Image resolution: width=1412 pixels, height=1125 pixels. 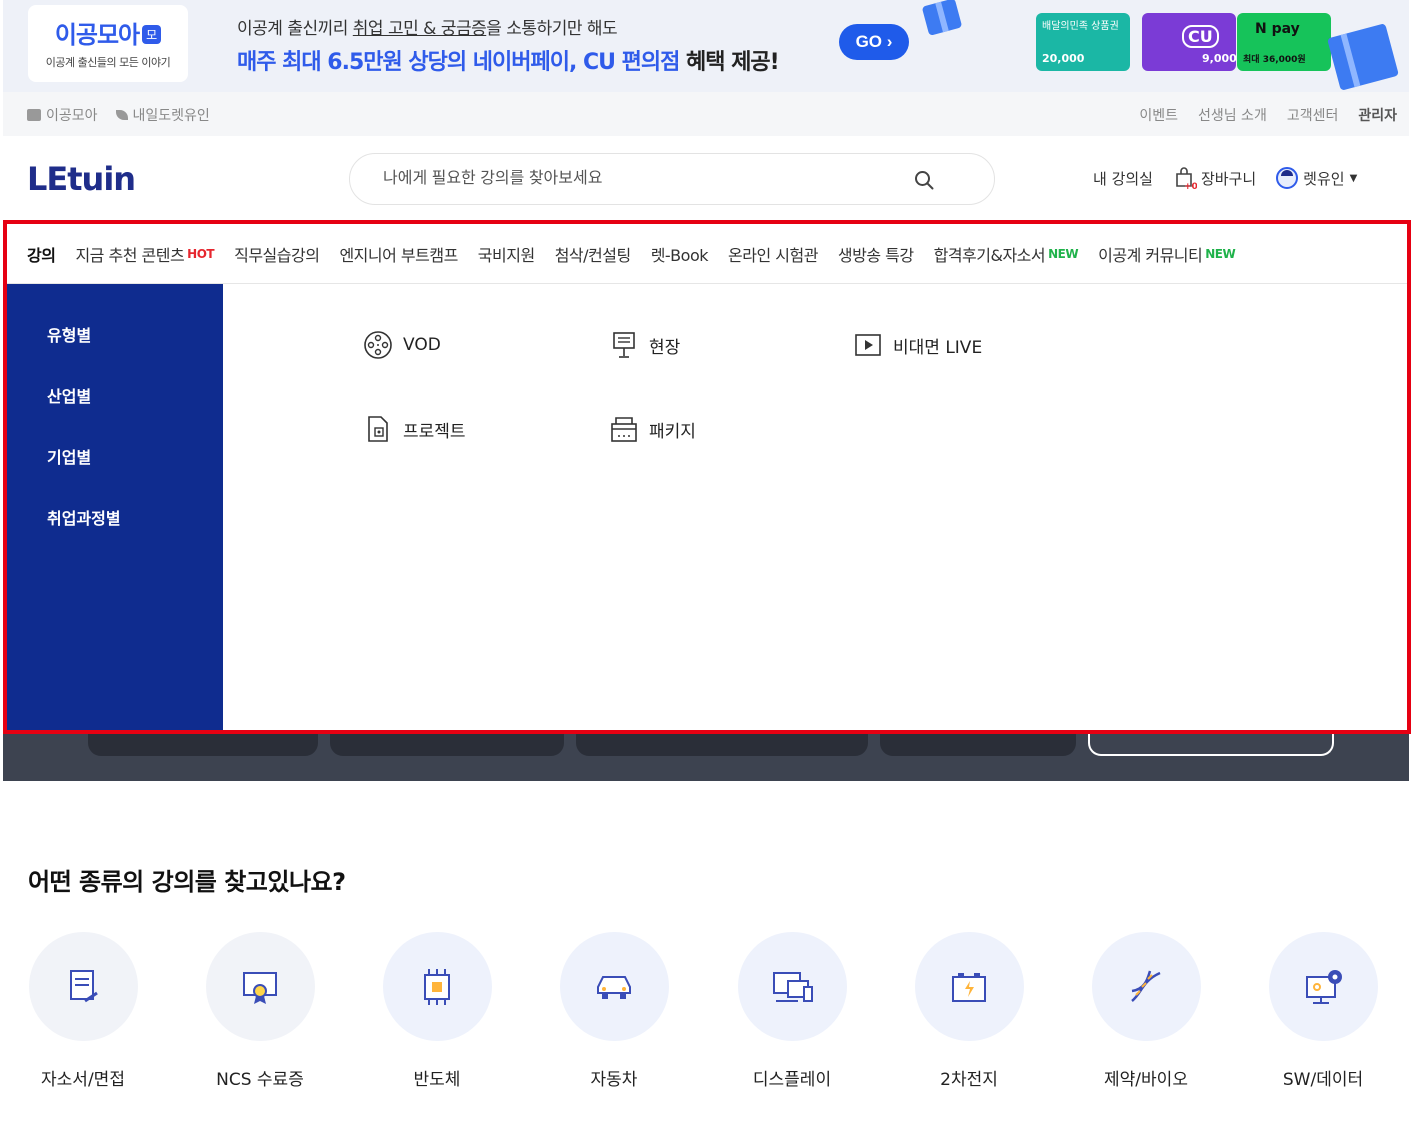 I want to click on banner-logo-badge: 모, so click(x=152, y=34).